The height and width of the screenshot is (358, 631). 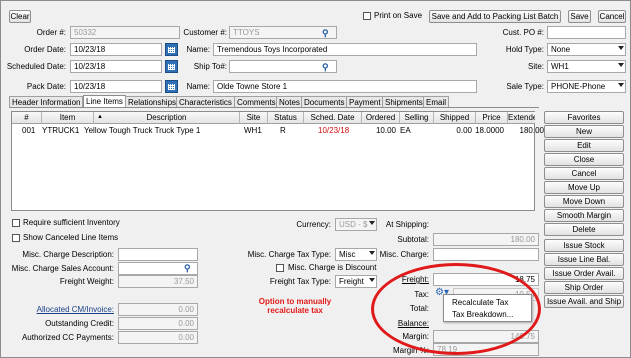 What do you see at coordinates (584, 273) in the screenshot?
I see `issue-order-avail-button: Issue Order Avail.` at bounding box center [584, 273].